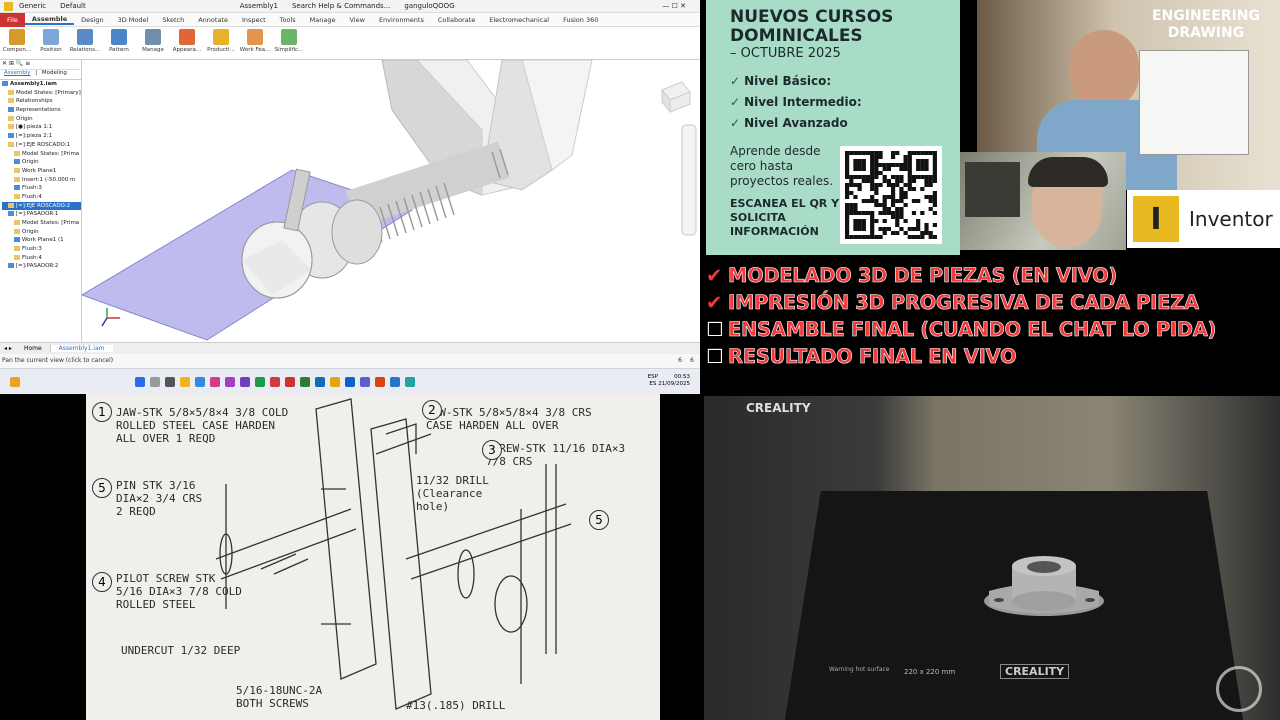 The image size is (1280, 720). What do you see at coordinates (674, 381) in the screenshot?
I see `system-clock: 00:53 21/09/2025` at bounding box center [674, 381].